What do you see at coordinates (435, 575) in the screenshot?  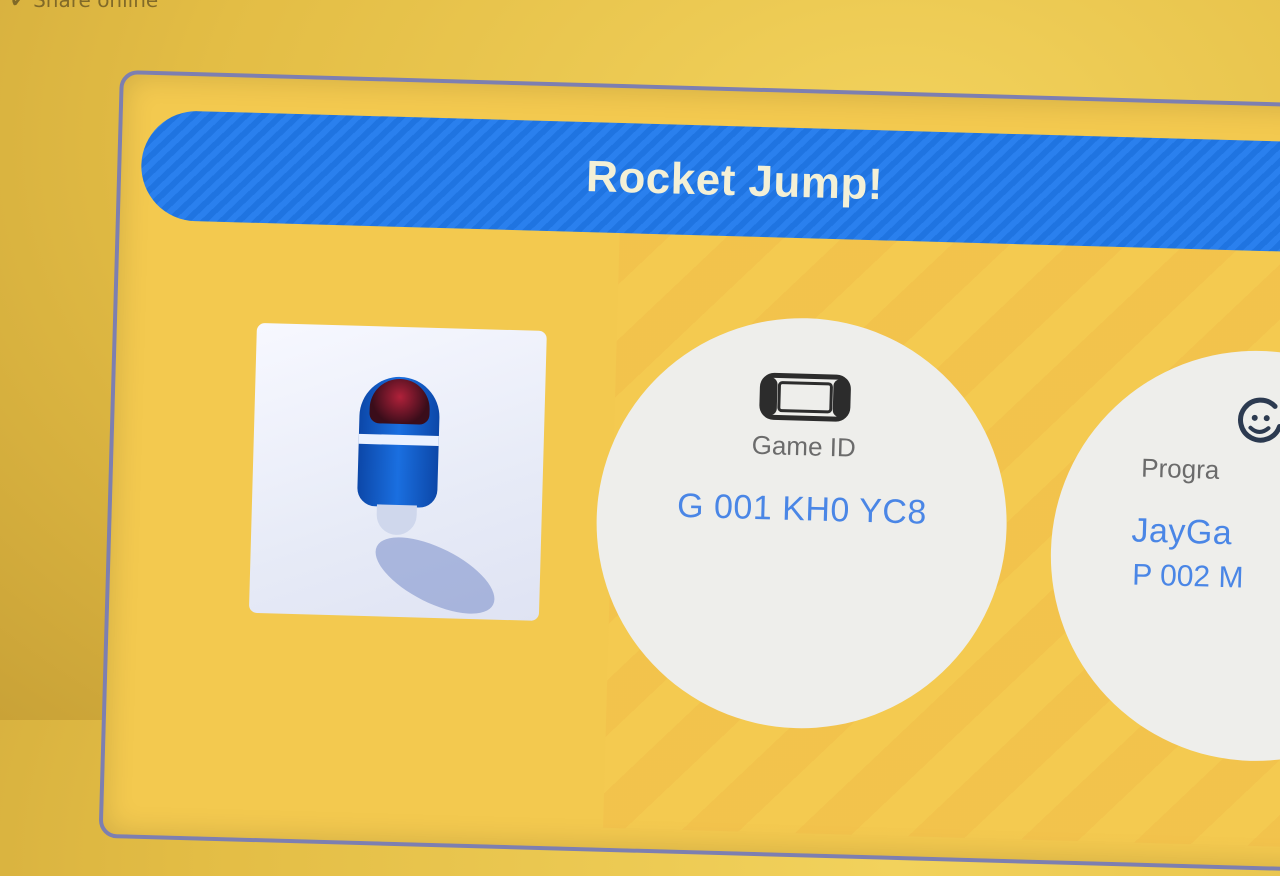 I see `rocket-shadow` at bounding box center [435, 575].